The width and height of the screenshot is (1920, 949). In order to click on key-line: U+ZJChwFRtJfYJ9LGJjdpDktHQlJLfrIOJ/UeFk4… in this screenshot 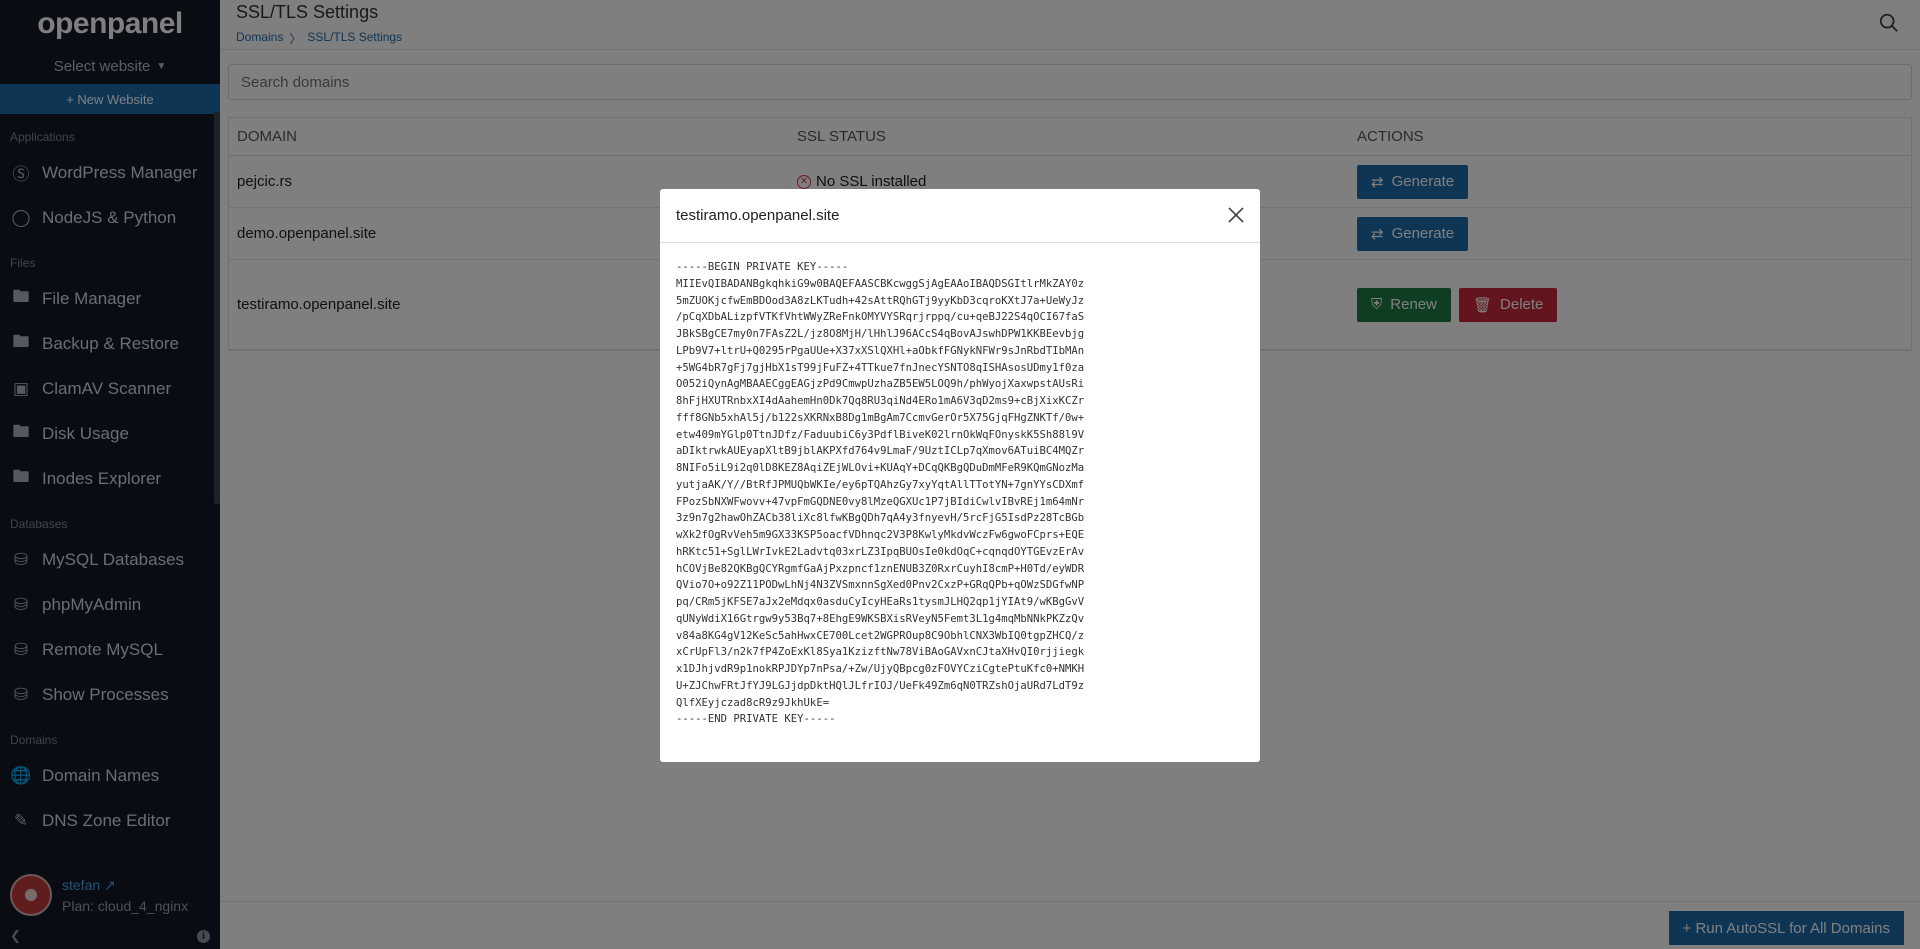, I will do `click(880, 685)`.